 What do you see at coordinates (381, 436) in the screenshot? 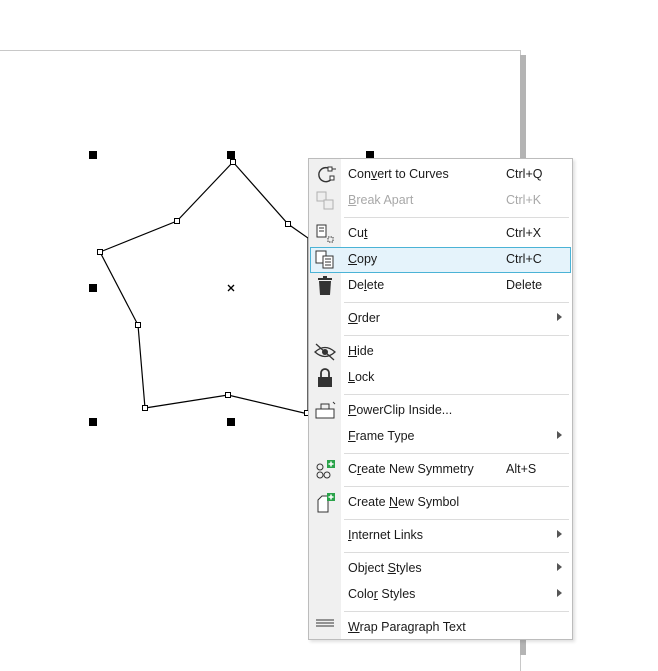
I see `menu-item-label: Frame Type` at bounding box center [381, 436].